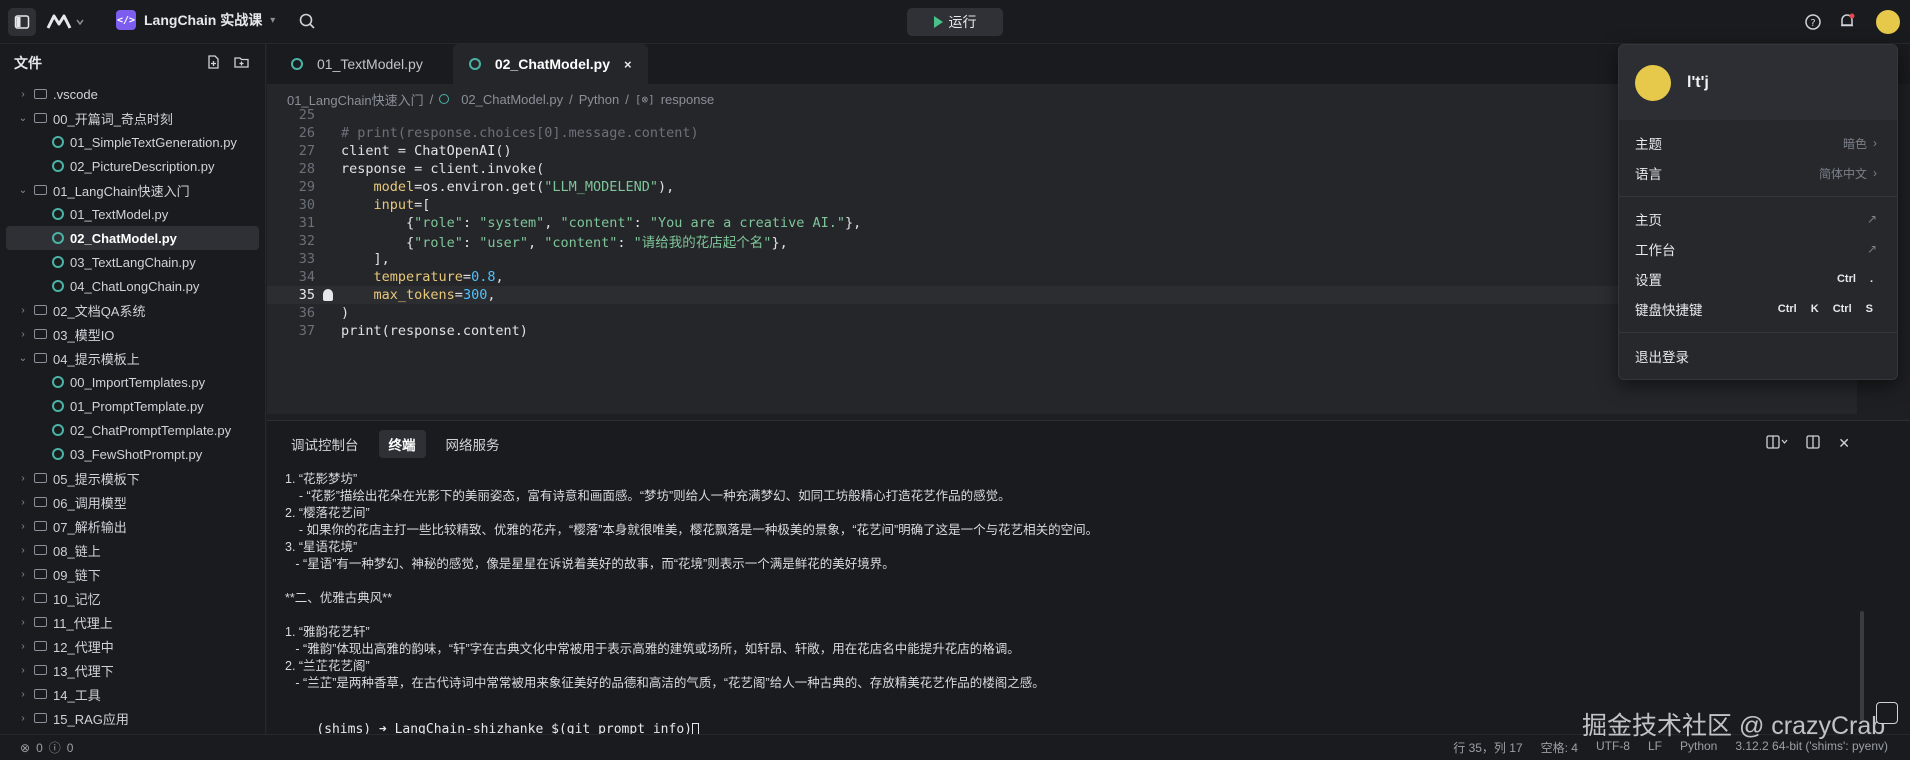 Image resolution: width=1910 pixels, height=760 pixels. Describe the element at coordinates (1813, 23) in the screenshot. I see `help-icon: ?` at that location.